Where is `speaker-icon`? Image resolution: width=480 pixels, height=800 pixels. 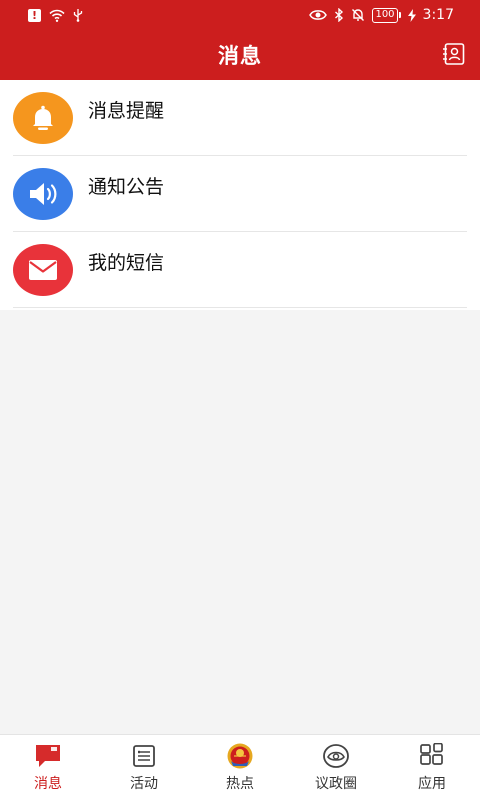
speaker-icon is located at coordinates (43, 194).